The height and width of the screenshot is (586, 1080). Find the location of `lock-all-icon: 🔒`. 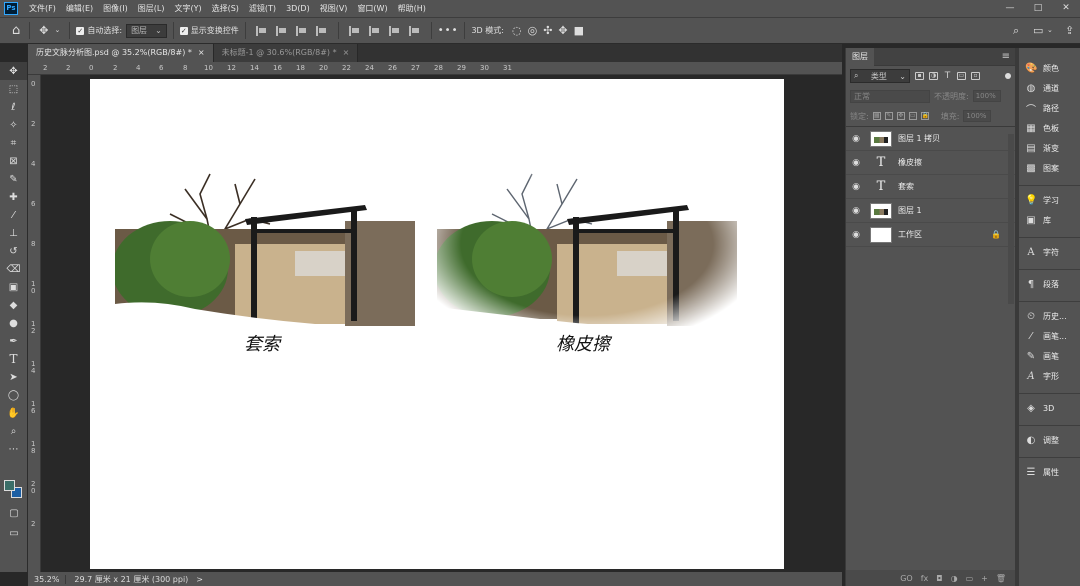

lock-all-icon: 🔒 is located at coordinates (924, 116).